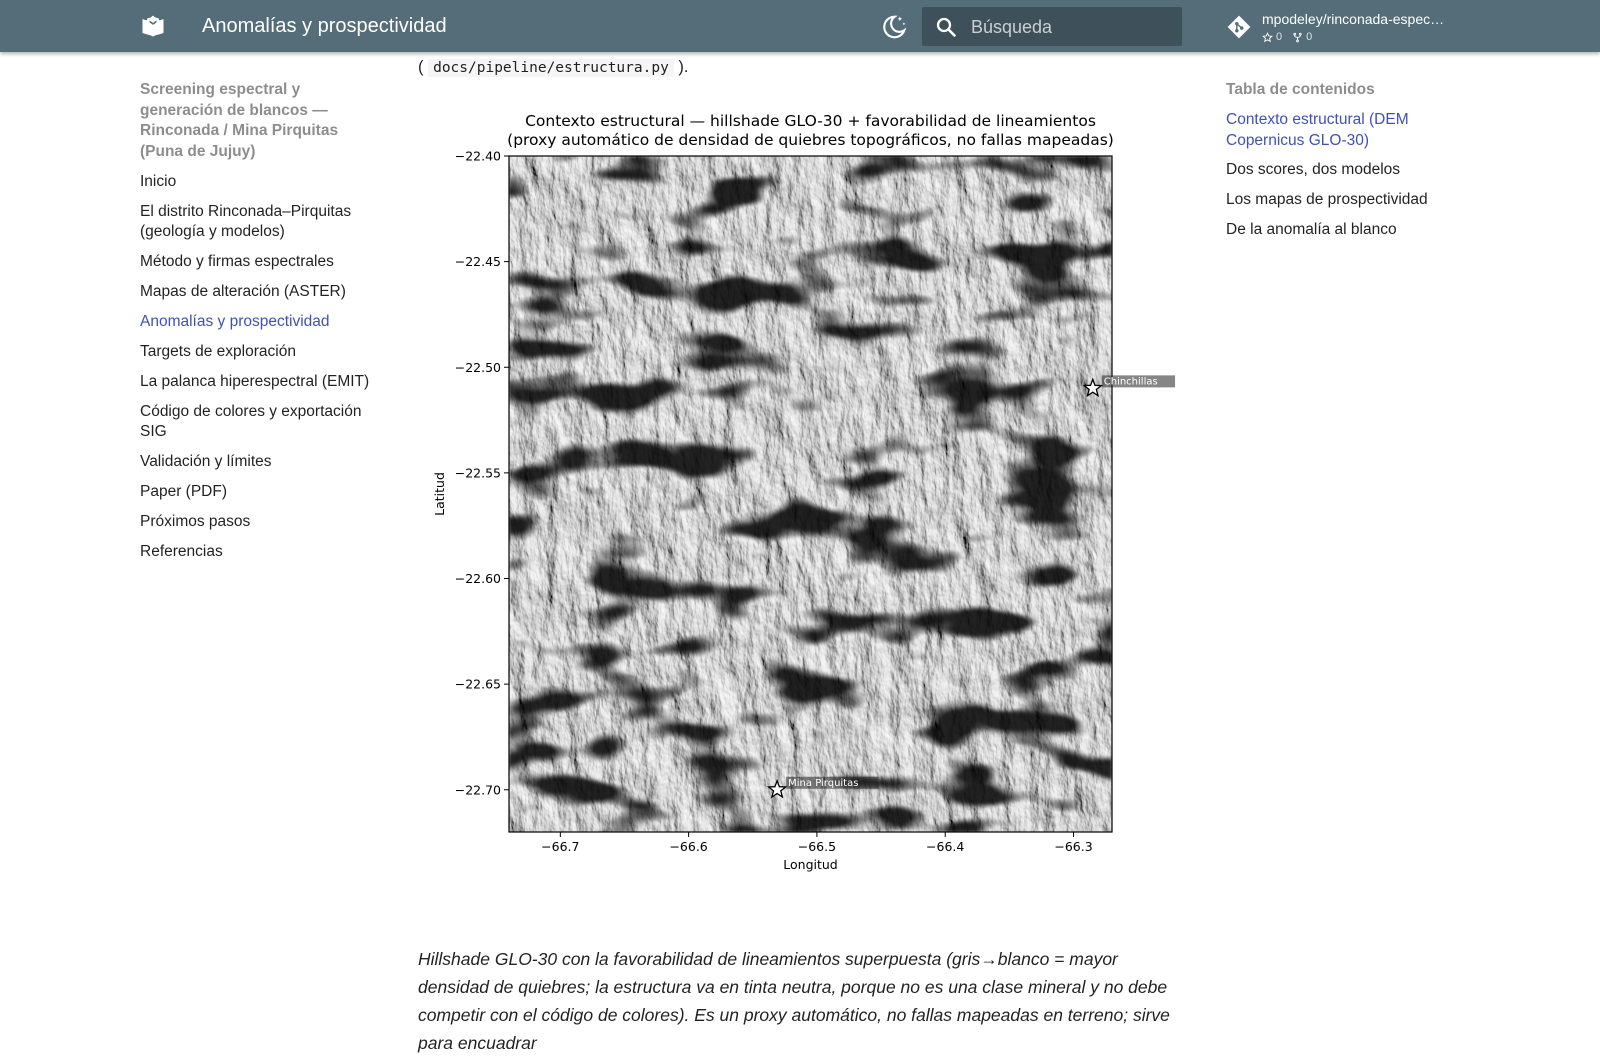 This screenshot has width=1600, height=1057. I want to click on code-path: docs/pipeline/estructura.py, so click(551, 68).